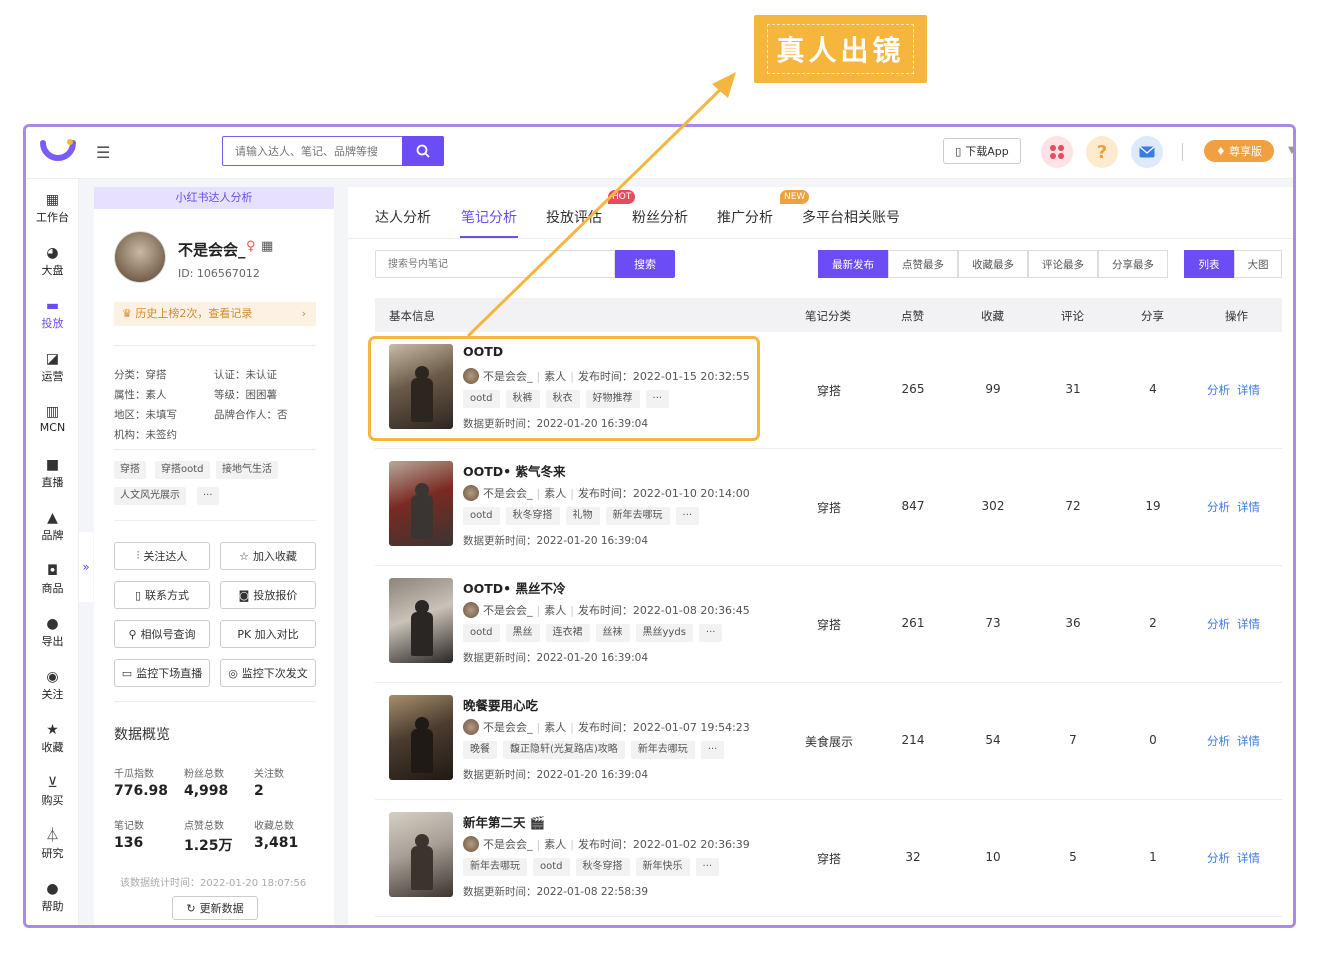  Describe the element at coordinates (1239, 151) in the screenshot. I see `vip-badge: ♦ 尊享版` at that location.